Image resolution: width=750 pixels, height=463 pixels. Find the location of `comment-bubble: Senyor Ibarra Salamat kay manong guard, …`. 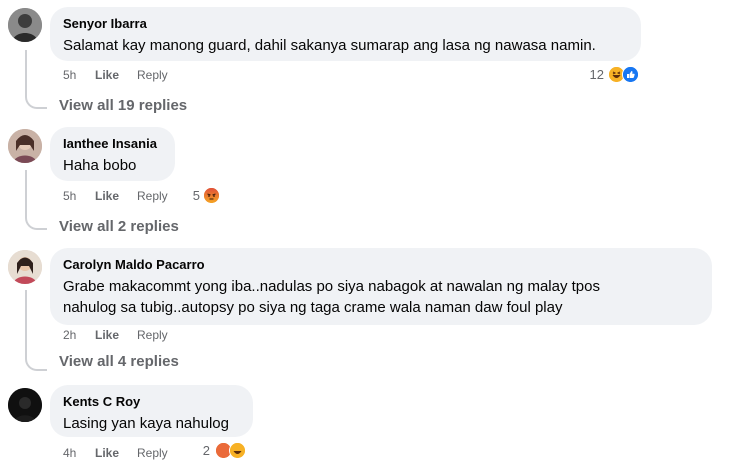

comment-bubble: Senyor Ibarra Salamat kay manong guard, … is located at coordinates (345, 34).